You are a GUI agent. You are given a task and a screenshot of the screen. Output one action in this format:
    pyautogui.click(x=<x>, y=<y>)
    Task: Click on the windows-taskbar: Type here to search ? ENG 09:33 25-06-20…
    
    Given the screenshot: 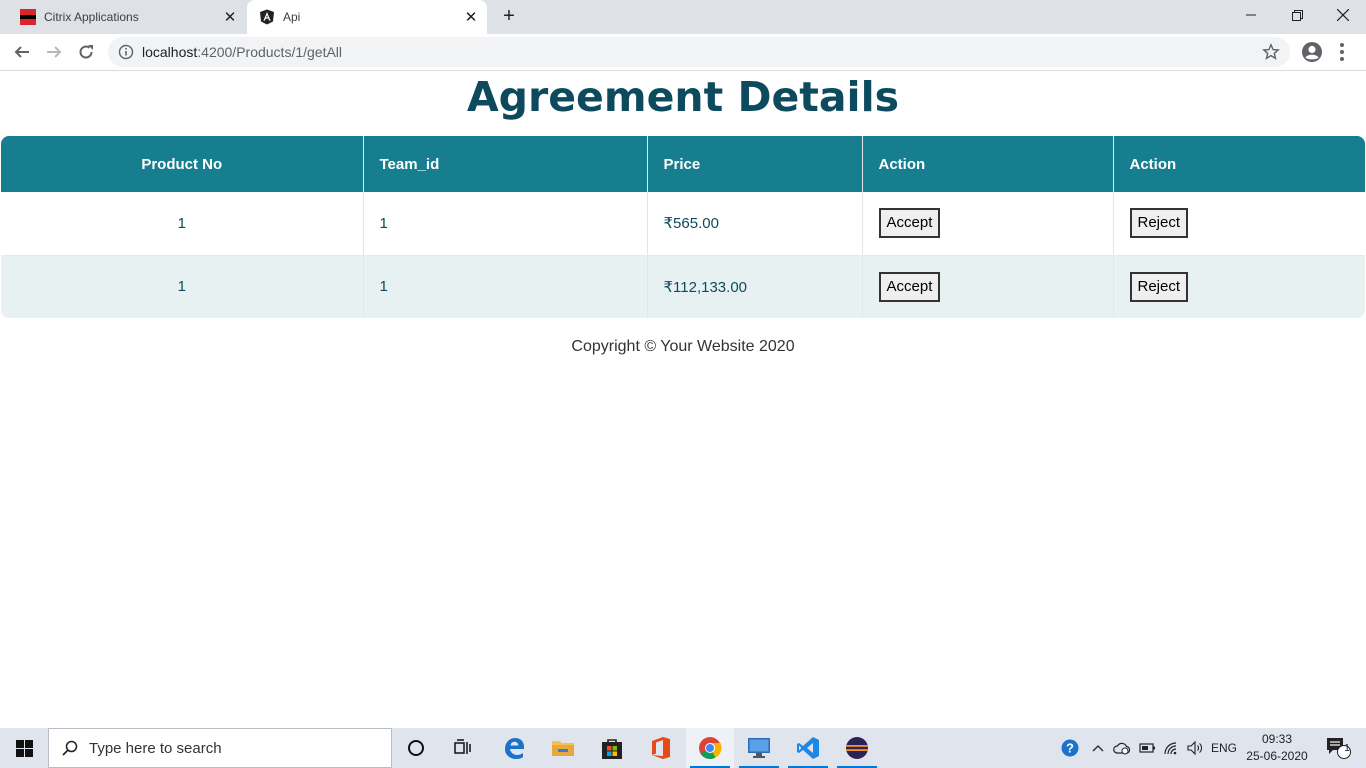 What is the action you would take?
    pyautogui.click(x=683, y=748)
    